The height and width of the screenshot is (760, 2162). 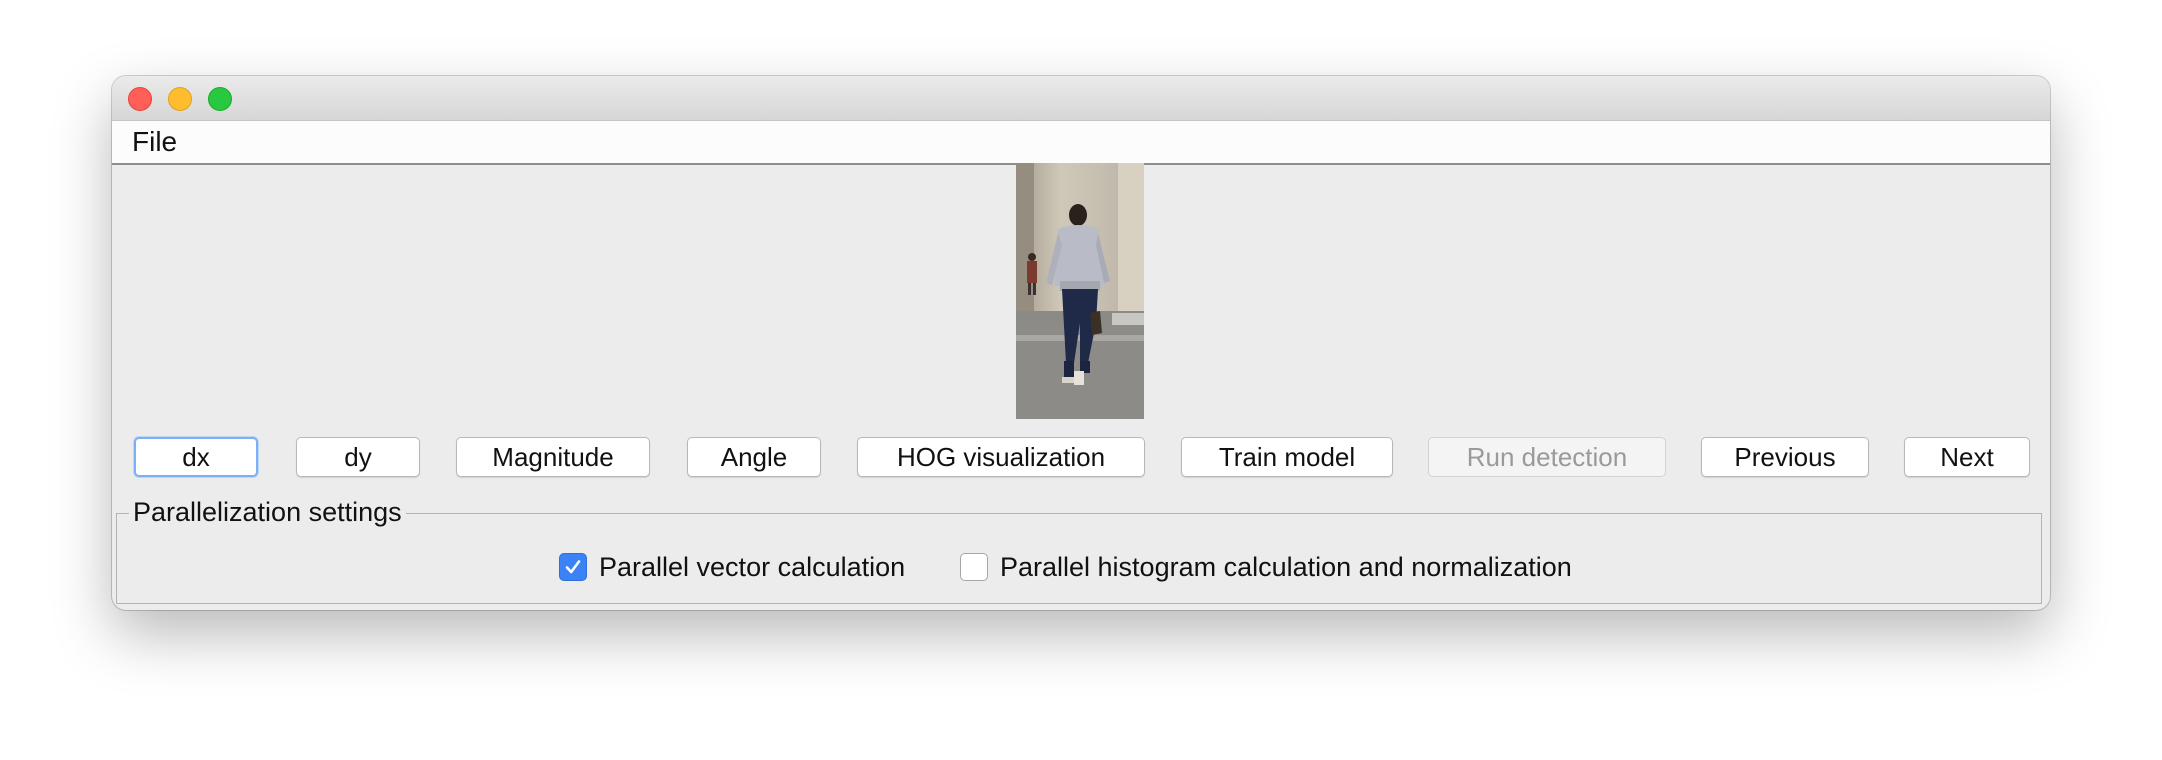 What do you see at coordinates (180, 99) in the screenshot?
I see `minimize-window-button` at bounding box center [180, 99].